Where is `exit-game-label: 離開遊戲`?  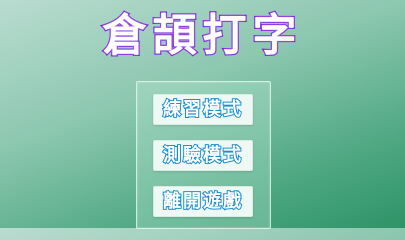
exit-game-label: 離開遊戲 is located at coordinates (202, 201).